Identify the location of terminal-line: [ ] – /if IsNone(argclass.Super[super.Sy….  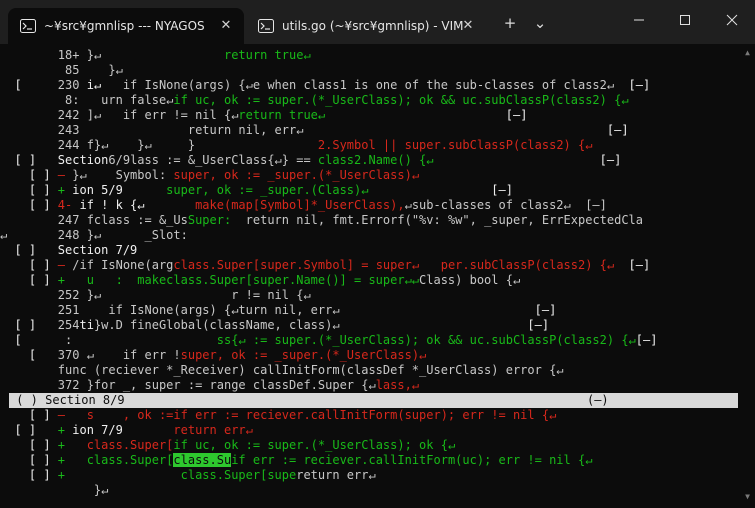
(325, 265).